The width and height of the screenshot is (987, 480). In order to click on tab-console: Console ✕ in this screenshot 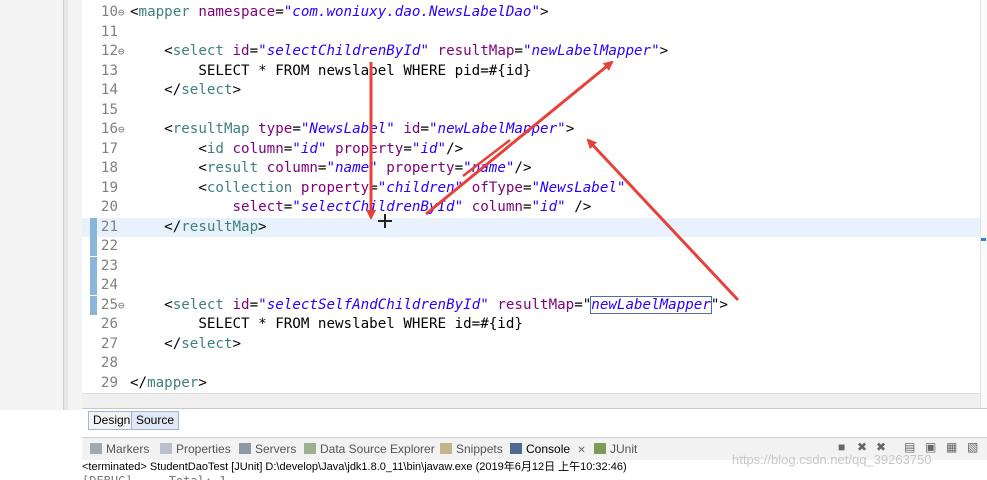, I will do `click(548, 449)`.